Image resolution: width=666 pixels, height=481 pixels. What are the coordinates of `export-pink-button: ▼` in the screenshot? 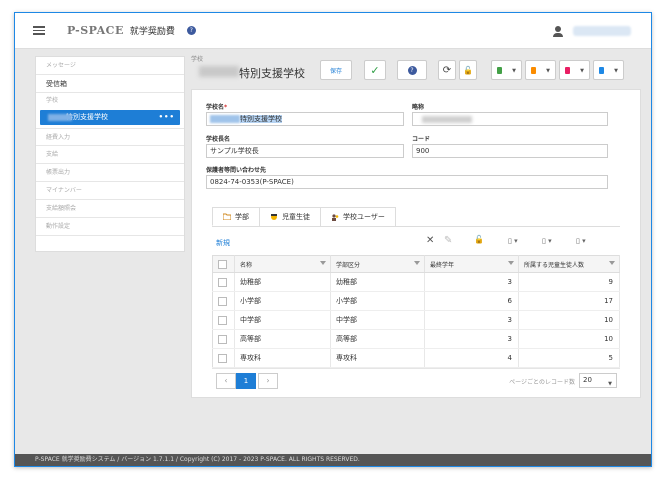 It's located at (574, 70).